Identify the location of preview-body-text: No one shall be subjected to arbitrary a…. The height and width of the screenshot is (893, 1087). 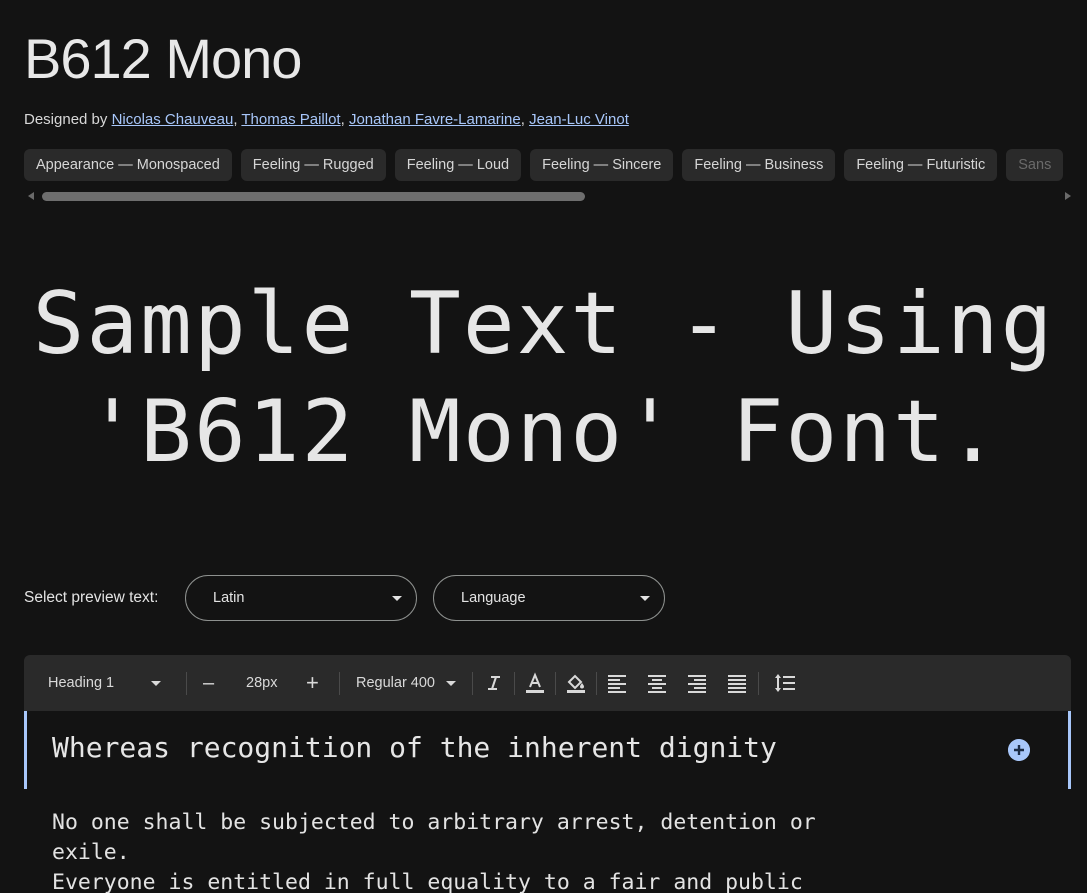
(502, 850).